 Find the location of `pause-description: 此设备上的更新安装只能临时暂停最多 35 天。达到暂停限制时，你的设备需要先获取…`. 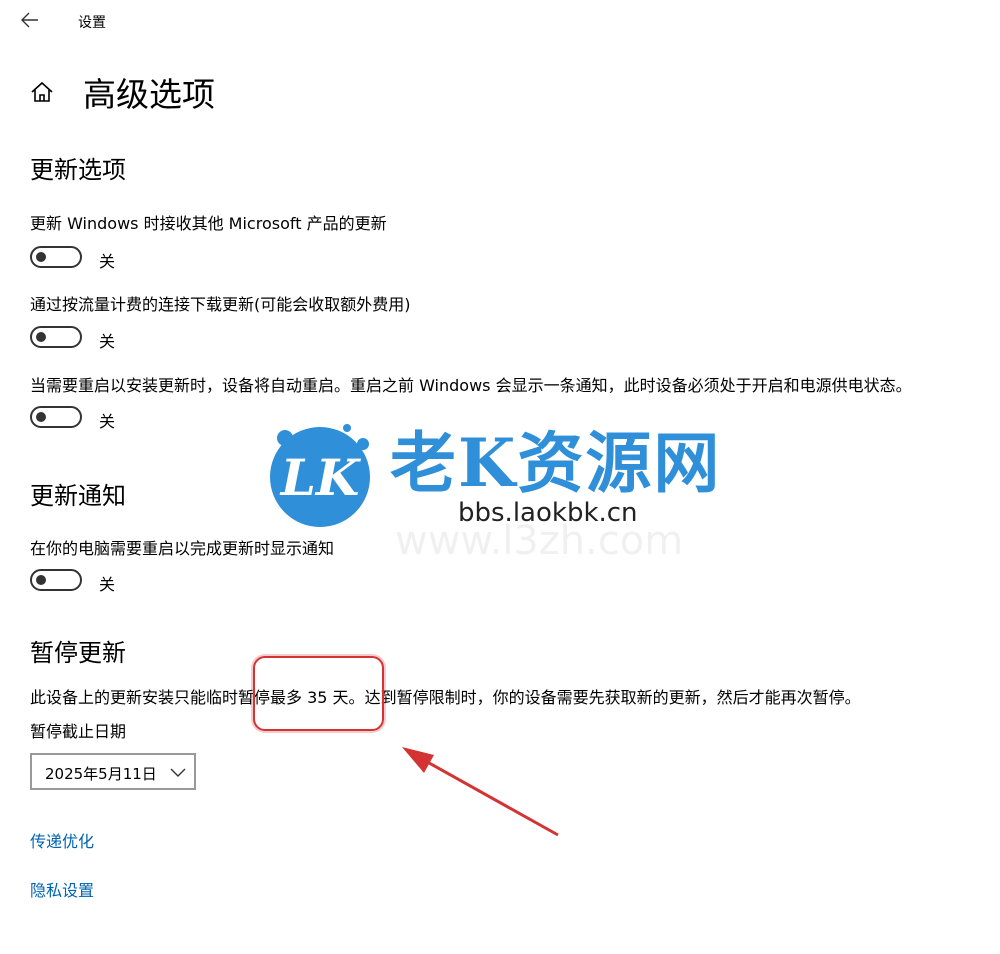

pause-description: 此设备上的更新安装只能临时暂停最多 35 天。达到暂停限制时，你的设备需要先获取… is located at coordinates (445, 696).